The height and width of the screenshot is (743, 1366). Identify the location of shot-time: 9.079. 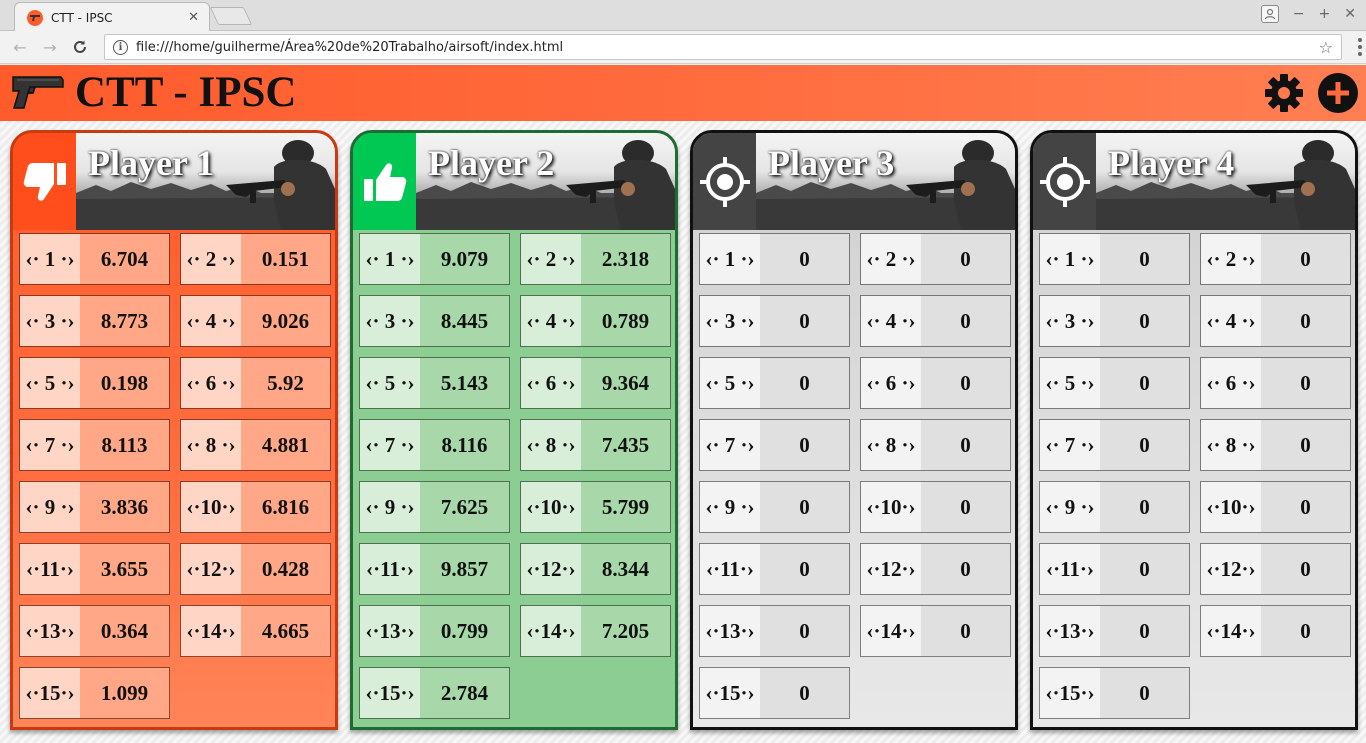
(464, 259).